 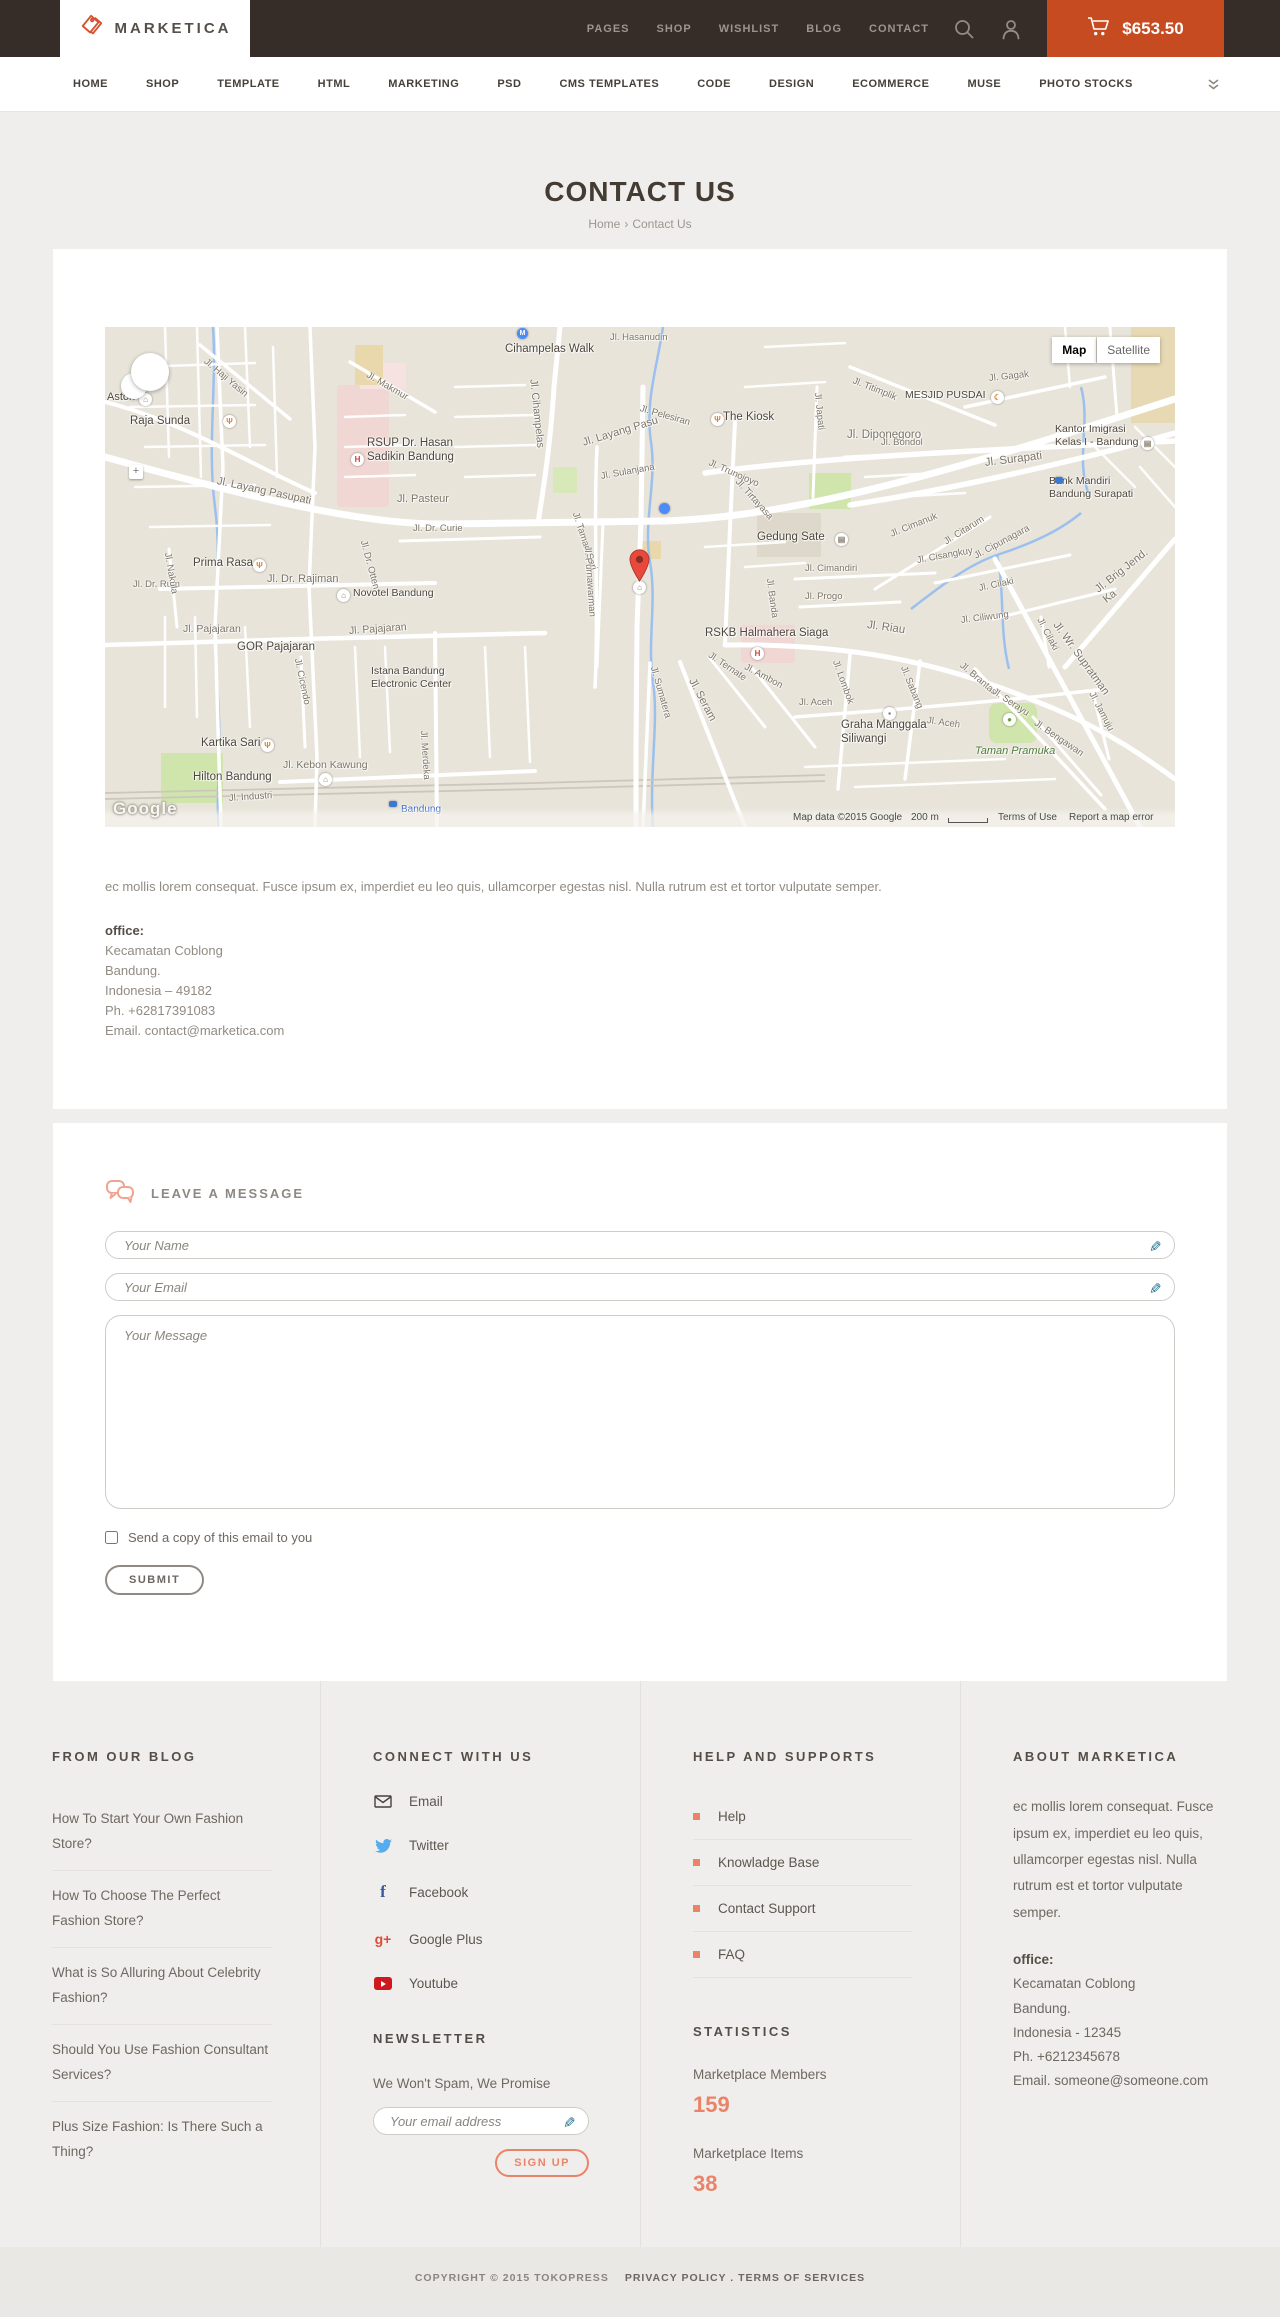 I want to click on google-logo: Google, so click(x=145, y=809).